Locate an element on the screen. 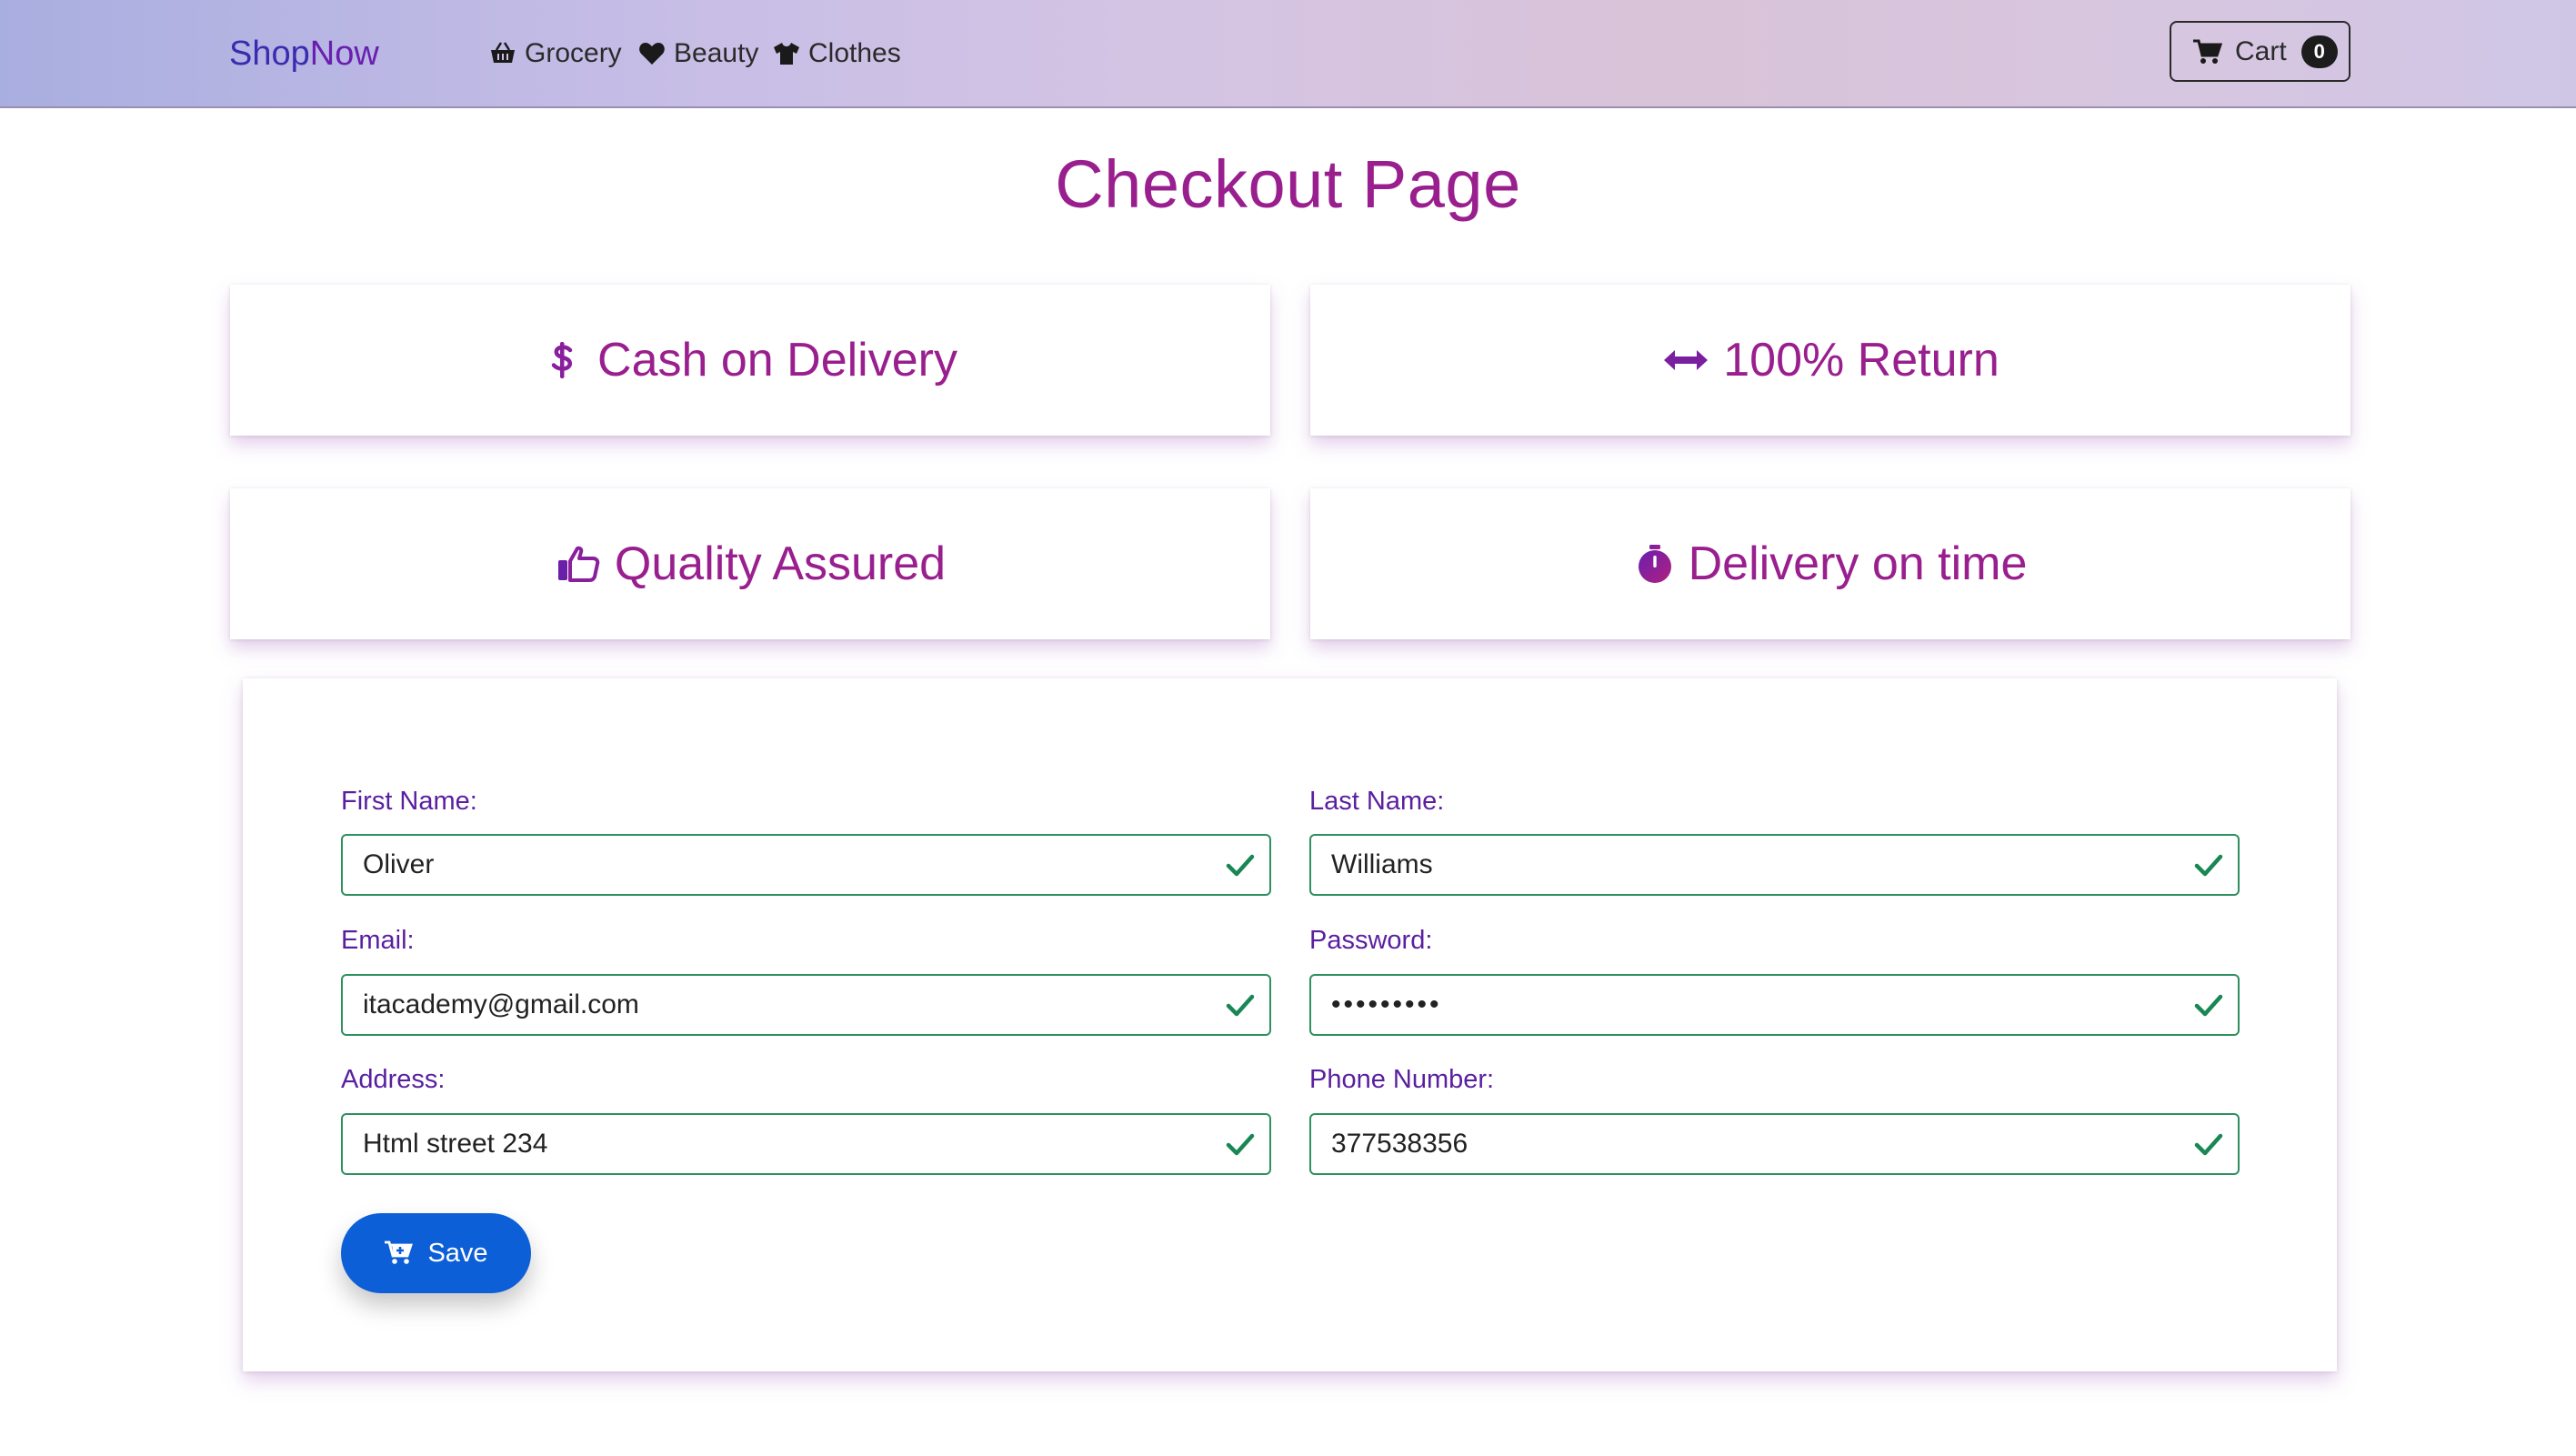 The height and width of the screenshot is (1456, 2576). cart-count-badge: 0 is located at coordinates (2319, 52).